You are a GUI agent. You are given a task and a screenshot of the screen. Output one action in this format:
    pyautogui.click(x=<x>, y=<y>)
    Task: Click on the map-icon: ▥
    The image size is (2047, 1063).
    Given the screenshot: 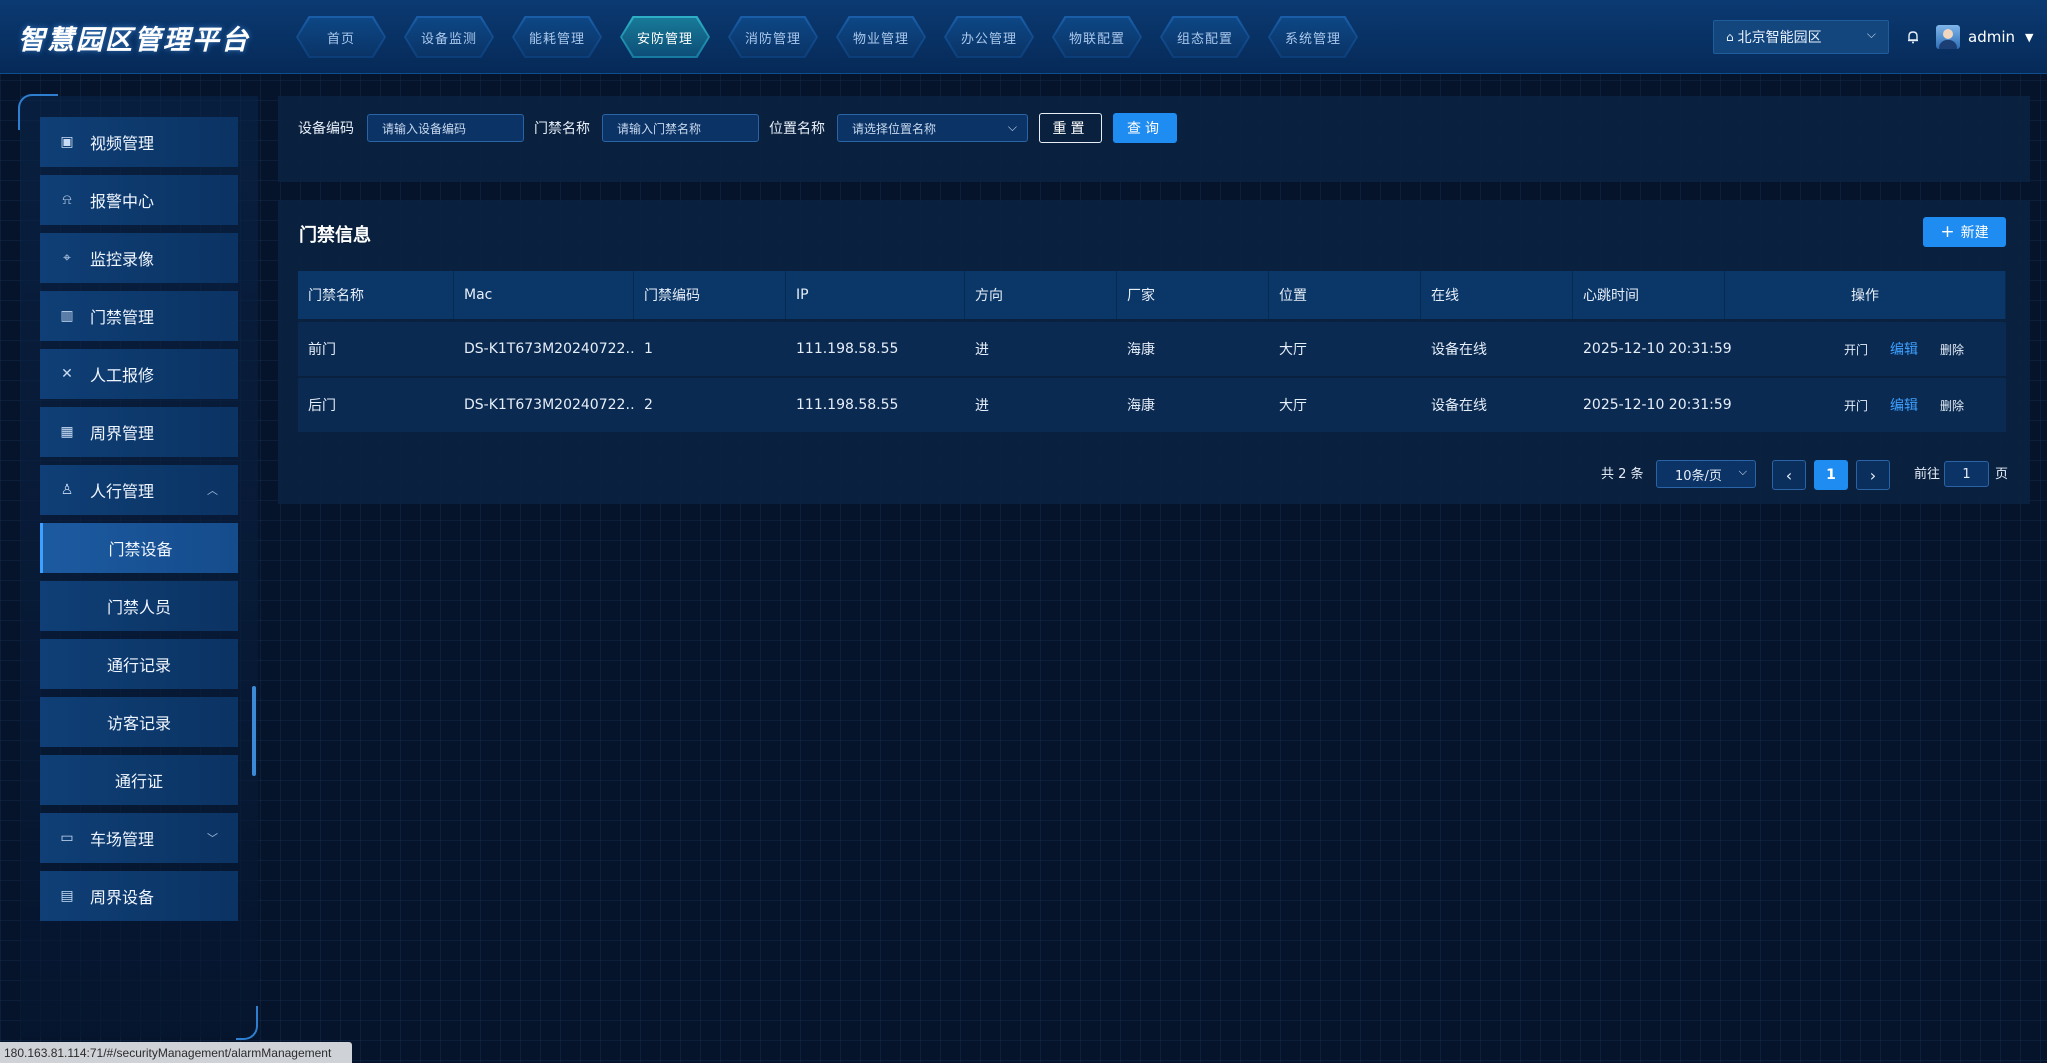 What is the action you would take?
    pyautogui.click(x=67, y=316)
    